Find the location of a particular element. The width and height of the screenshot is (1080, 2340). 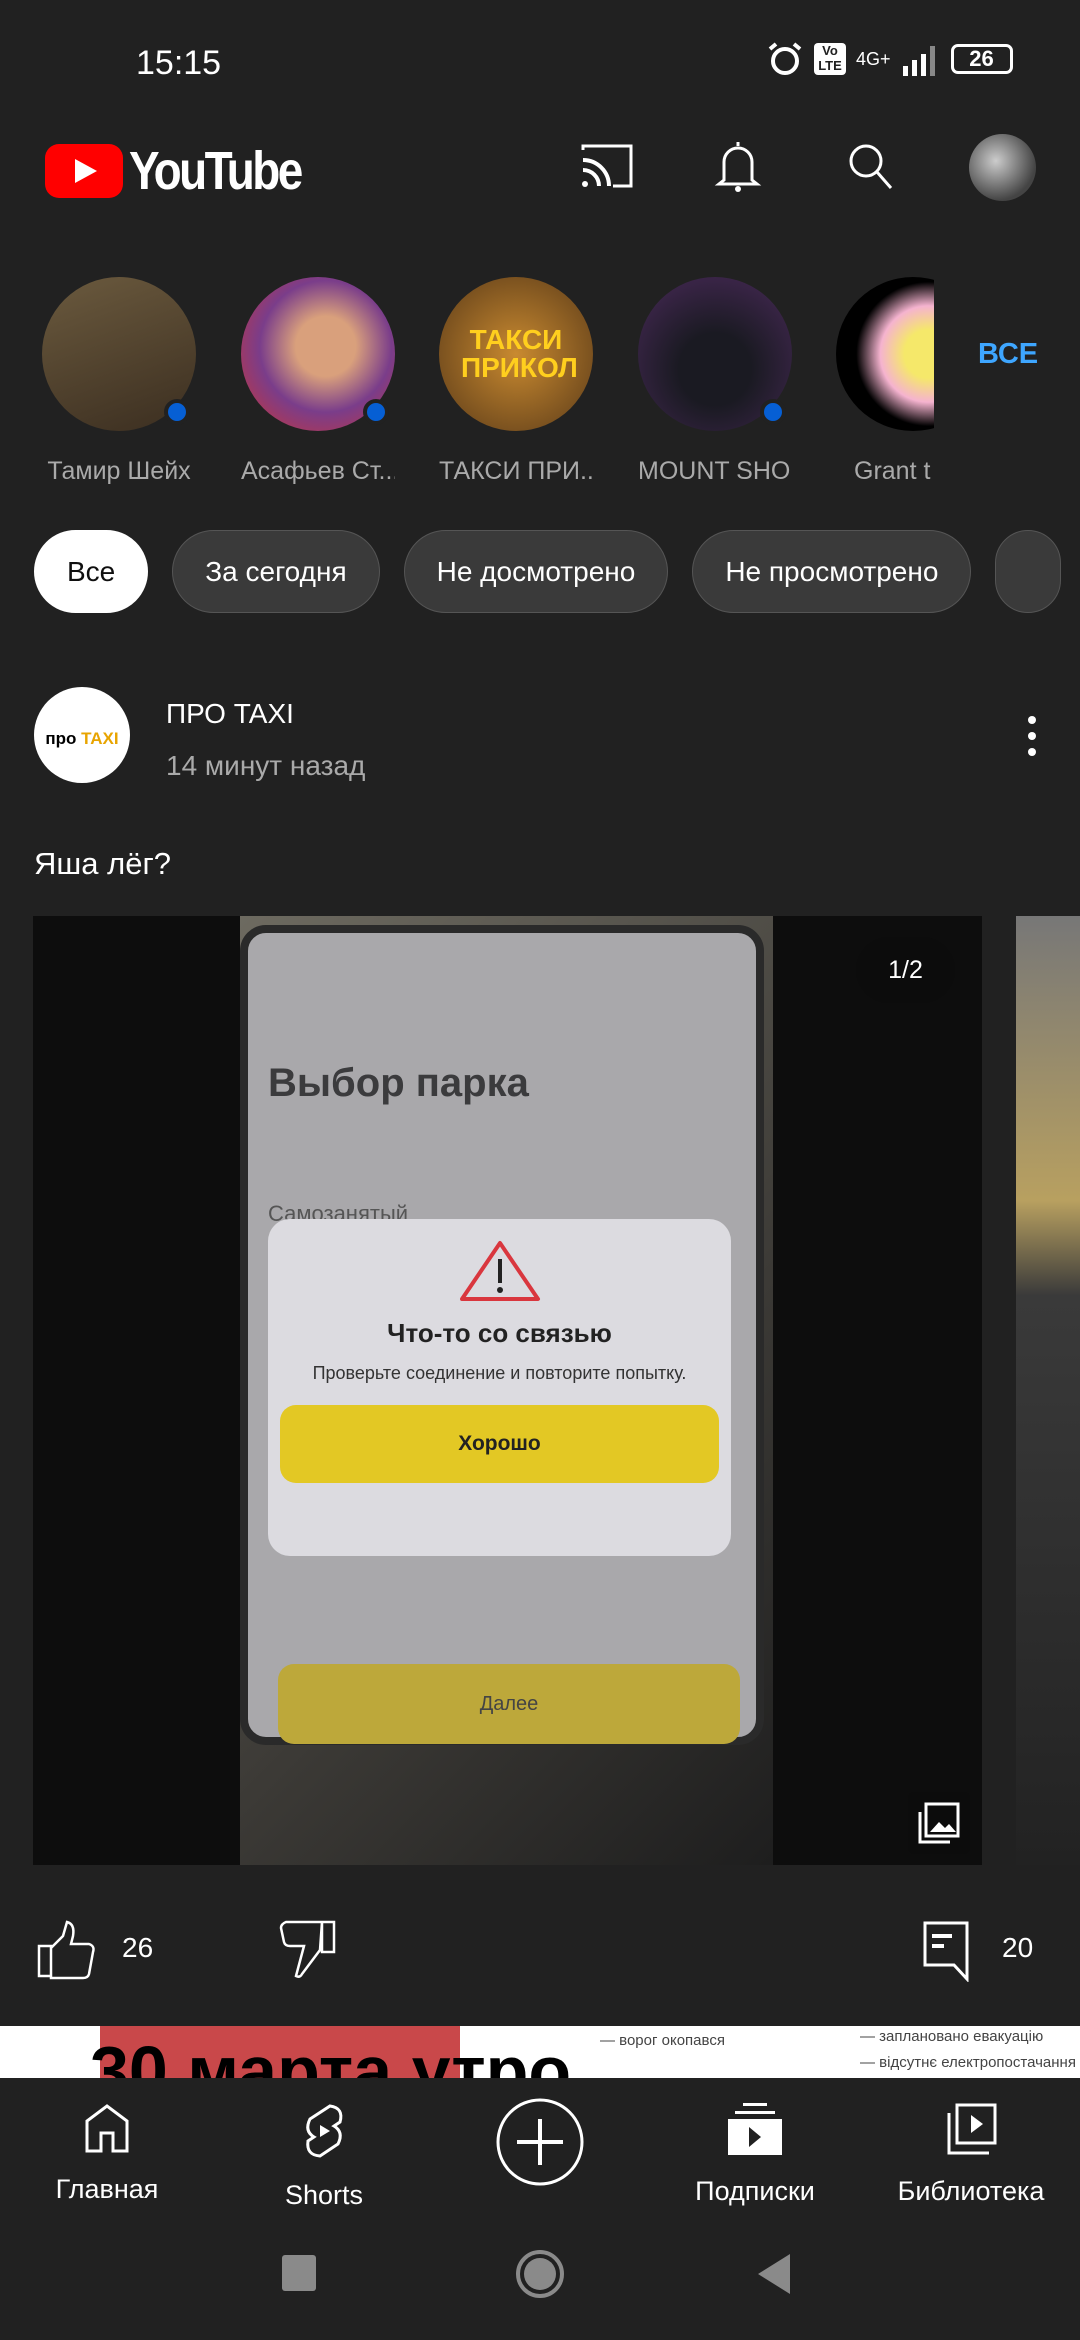

warning-icon is located at coordinates (499, 1271).